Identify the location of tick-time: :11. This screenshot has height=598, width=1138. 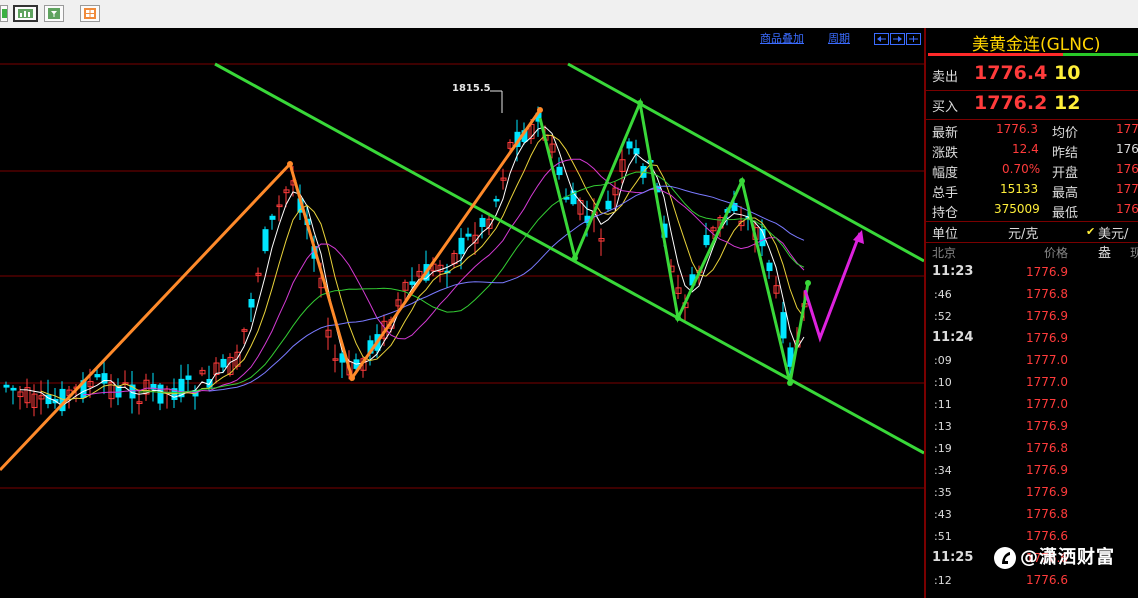
(943, 404).